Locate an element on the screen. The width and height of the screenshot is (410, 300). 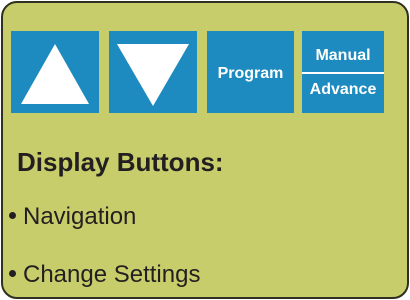
section-heading: Display Buttons: is located at coordinates (120, 162).